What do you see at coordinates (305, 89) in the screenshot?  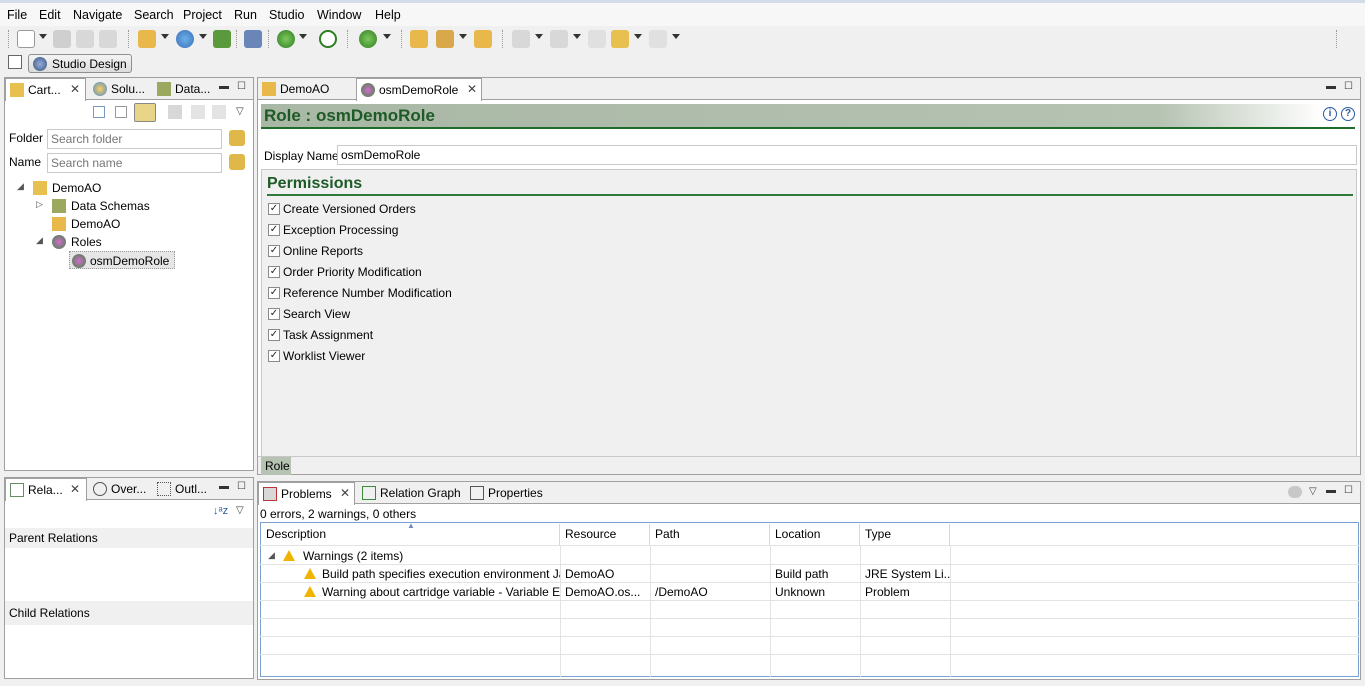 I see `tab-demoao: DemoAO` at bounding box center [305, 89].